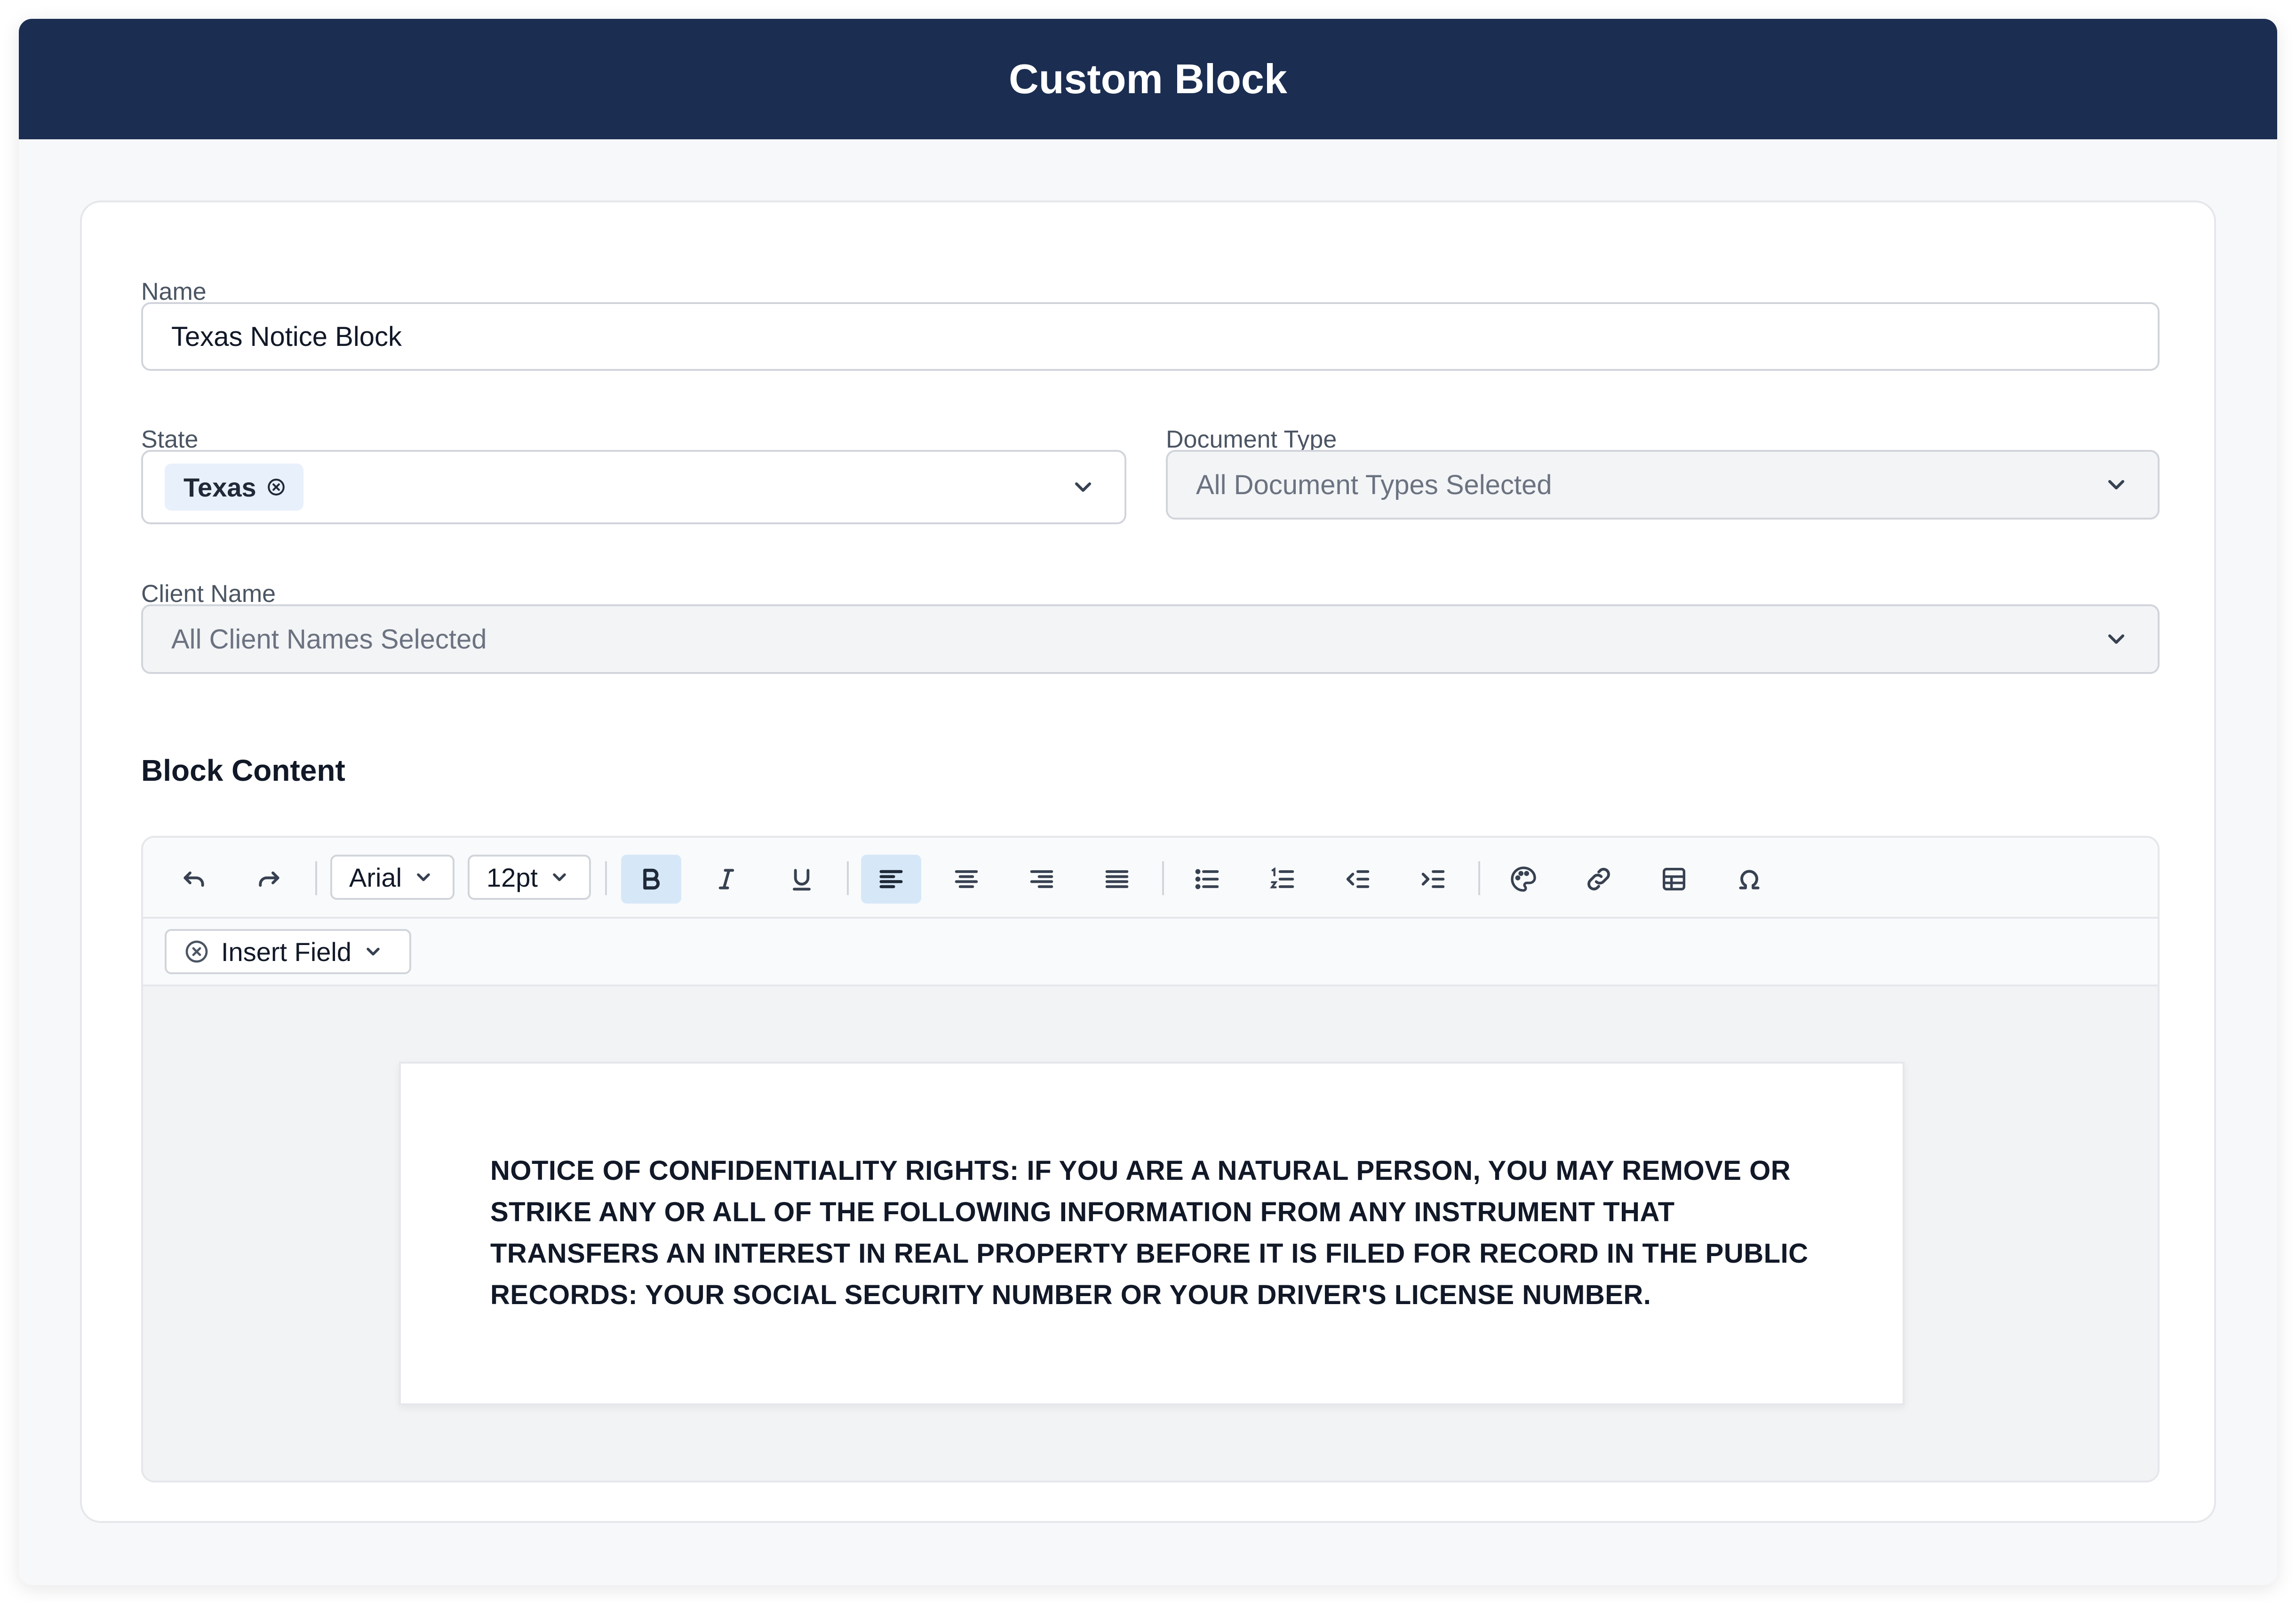  Describe the element at coordinates (243, 770) in the screenshot. I see `block-content-title: Block Content` at that location.